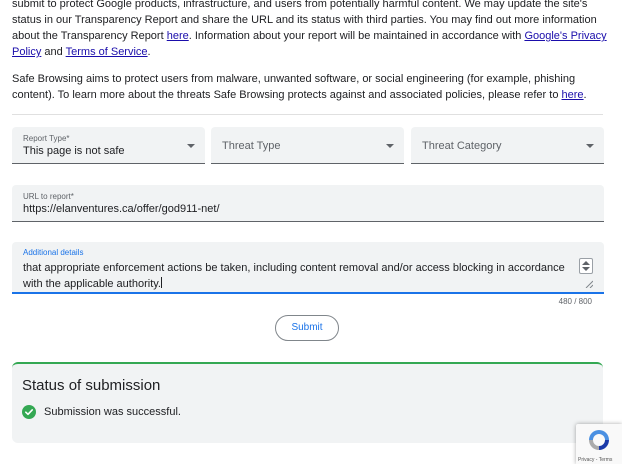 The width and height of the screenshot is (622, 464). What do you see at coordinates (595, 460) in the screenshot?
I see `recaptcha-links: Privacy - Terms` at bounding box center [595, 460].